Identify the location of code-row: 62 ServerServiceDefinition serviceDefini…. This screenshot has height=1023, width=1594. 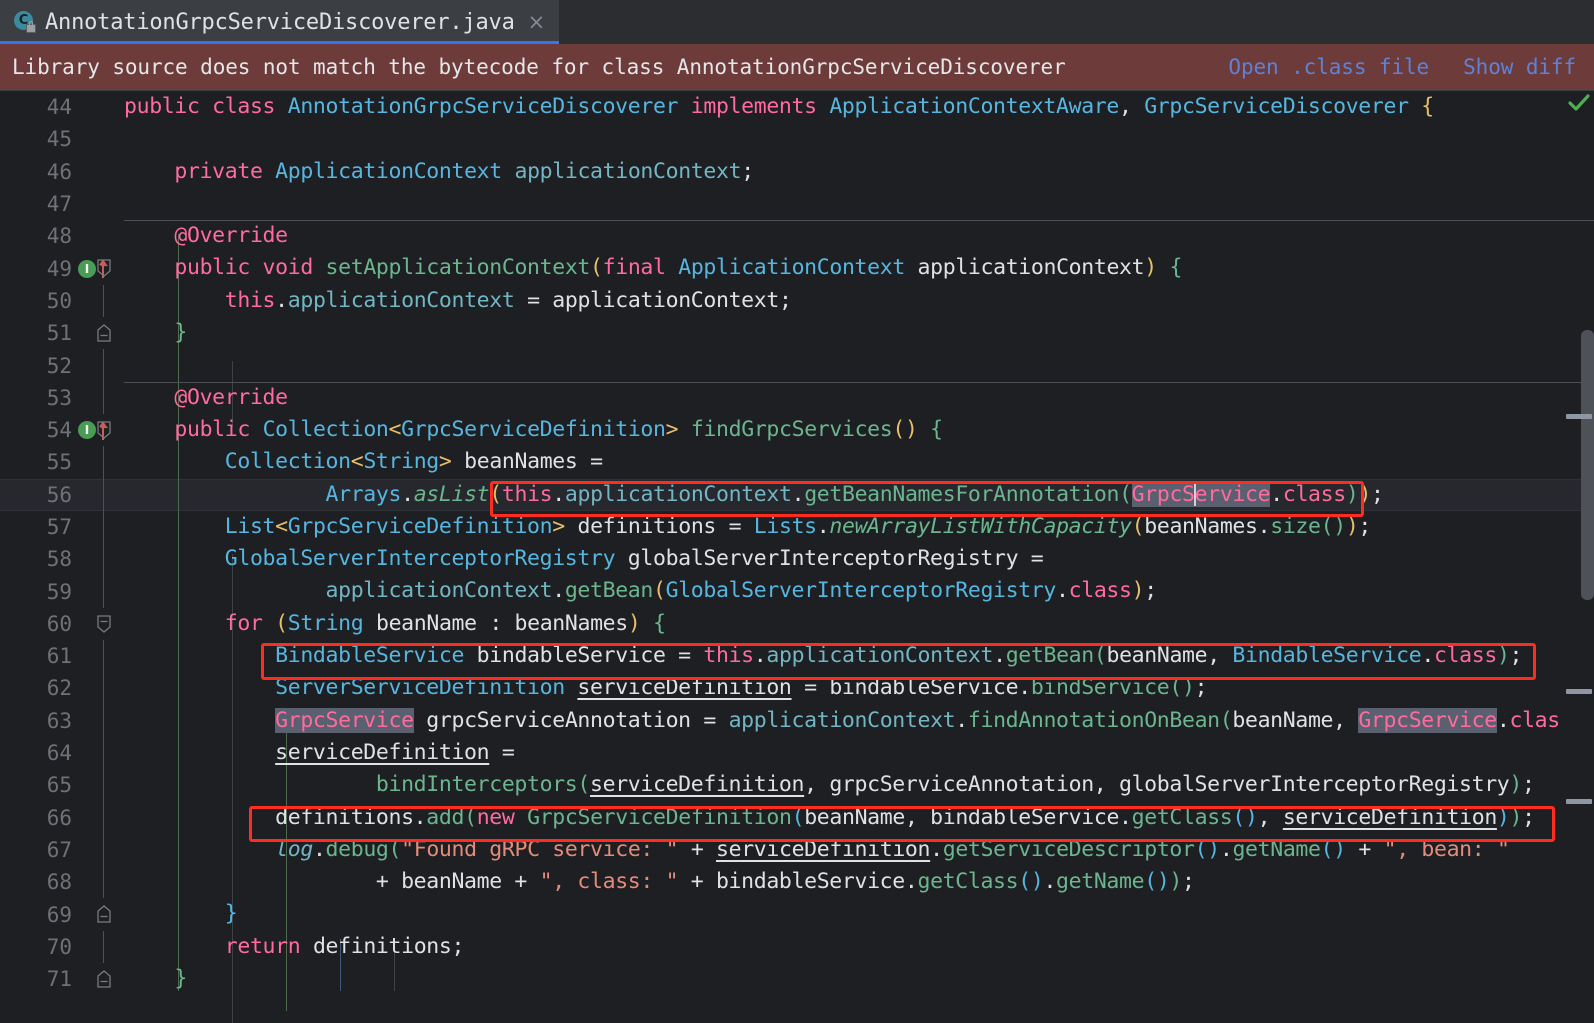
(797, 688).